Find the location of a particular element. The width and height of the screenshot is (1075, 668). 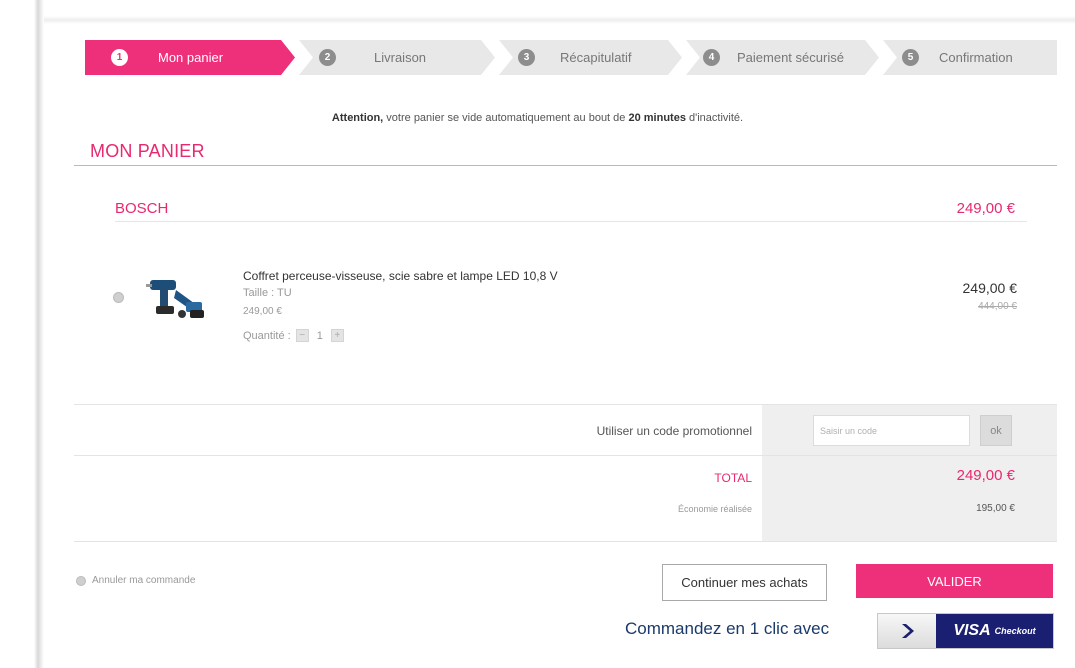

total-label: TOTAL is located at coordinates (733, 478).